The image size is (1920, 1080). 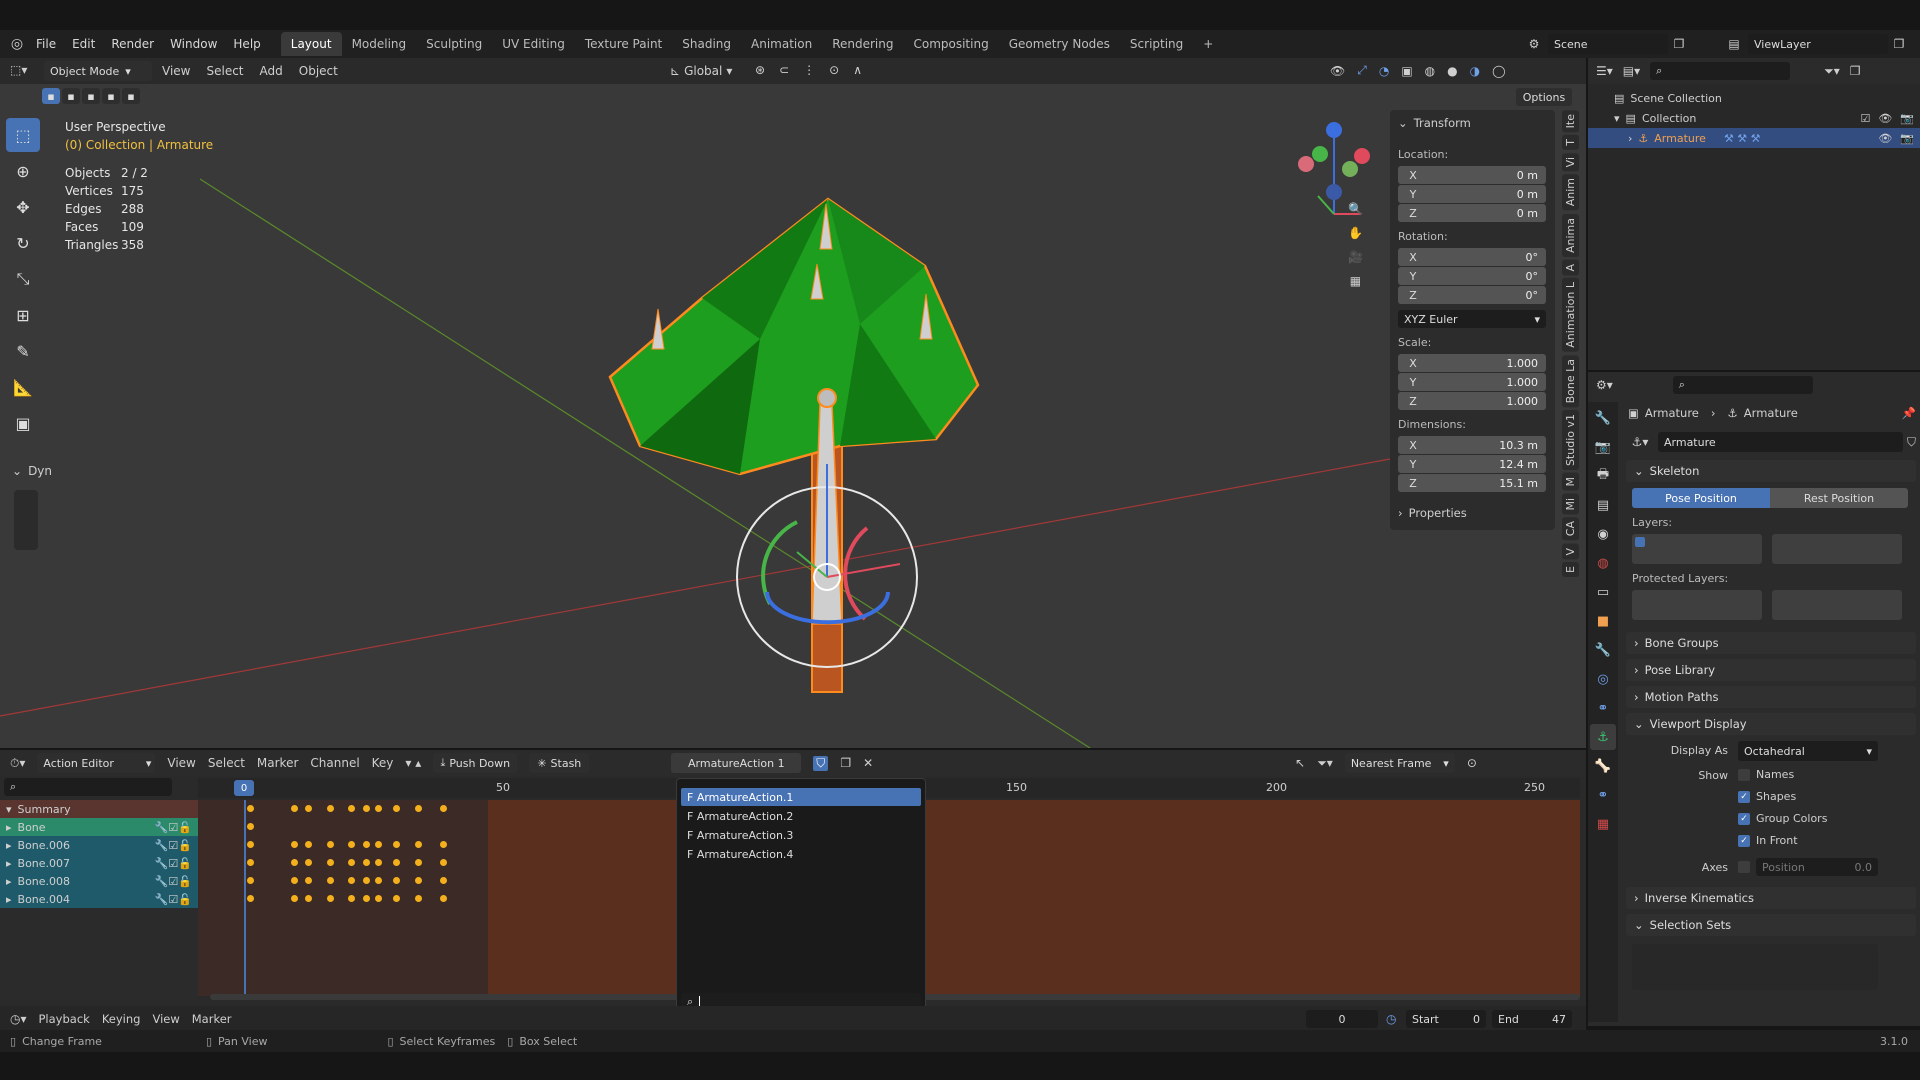 What do you see at coordinates (1603, 766) in the screenshot?
I see `bone-tab-icon: 🦴` at bounding box center [1603, 766].